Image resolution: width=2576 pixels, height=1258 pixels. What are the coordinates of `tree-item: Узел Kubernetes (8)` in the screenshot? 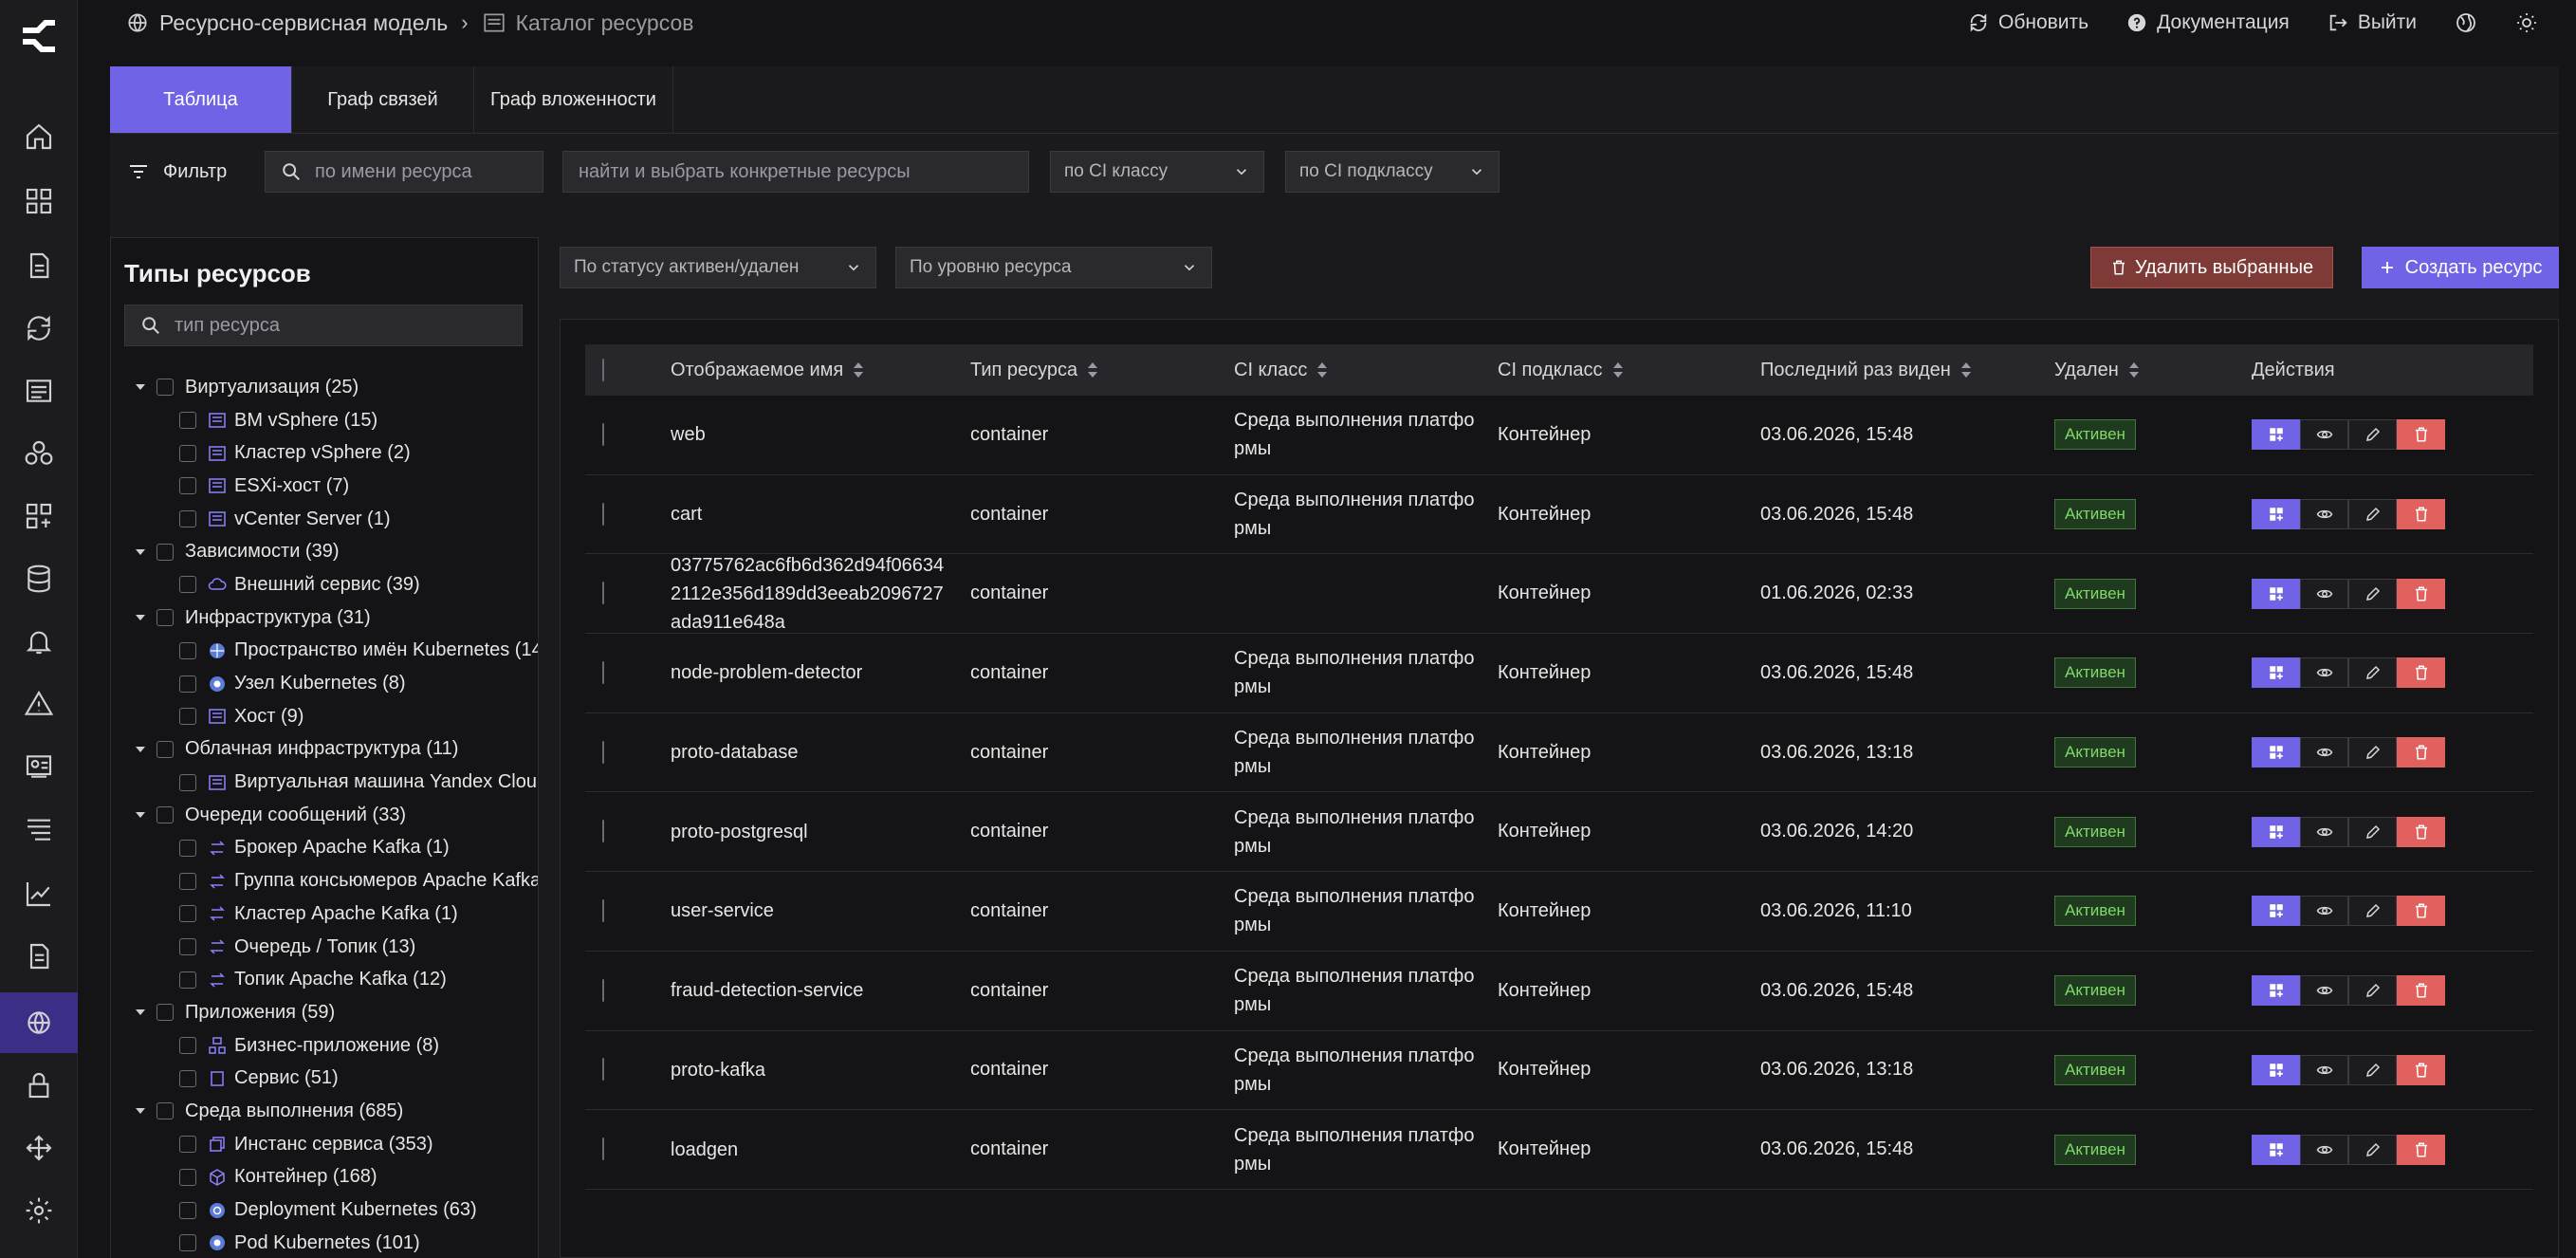 It's located at (324, 683).